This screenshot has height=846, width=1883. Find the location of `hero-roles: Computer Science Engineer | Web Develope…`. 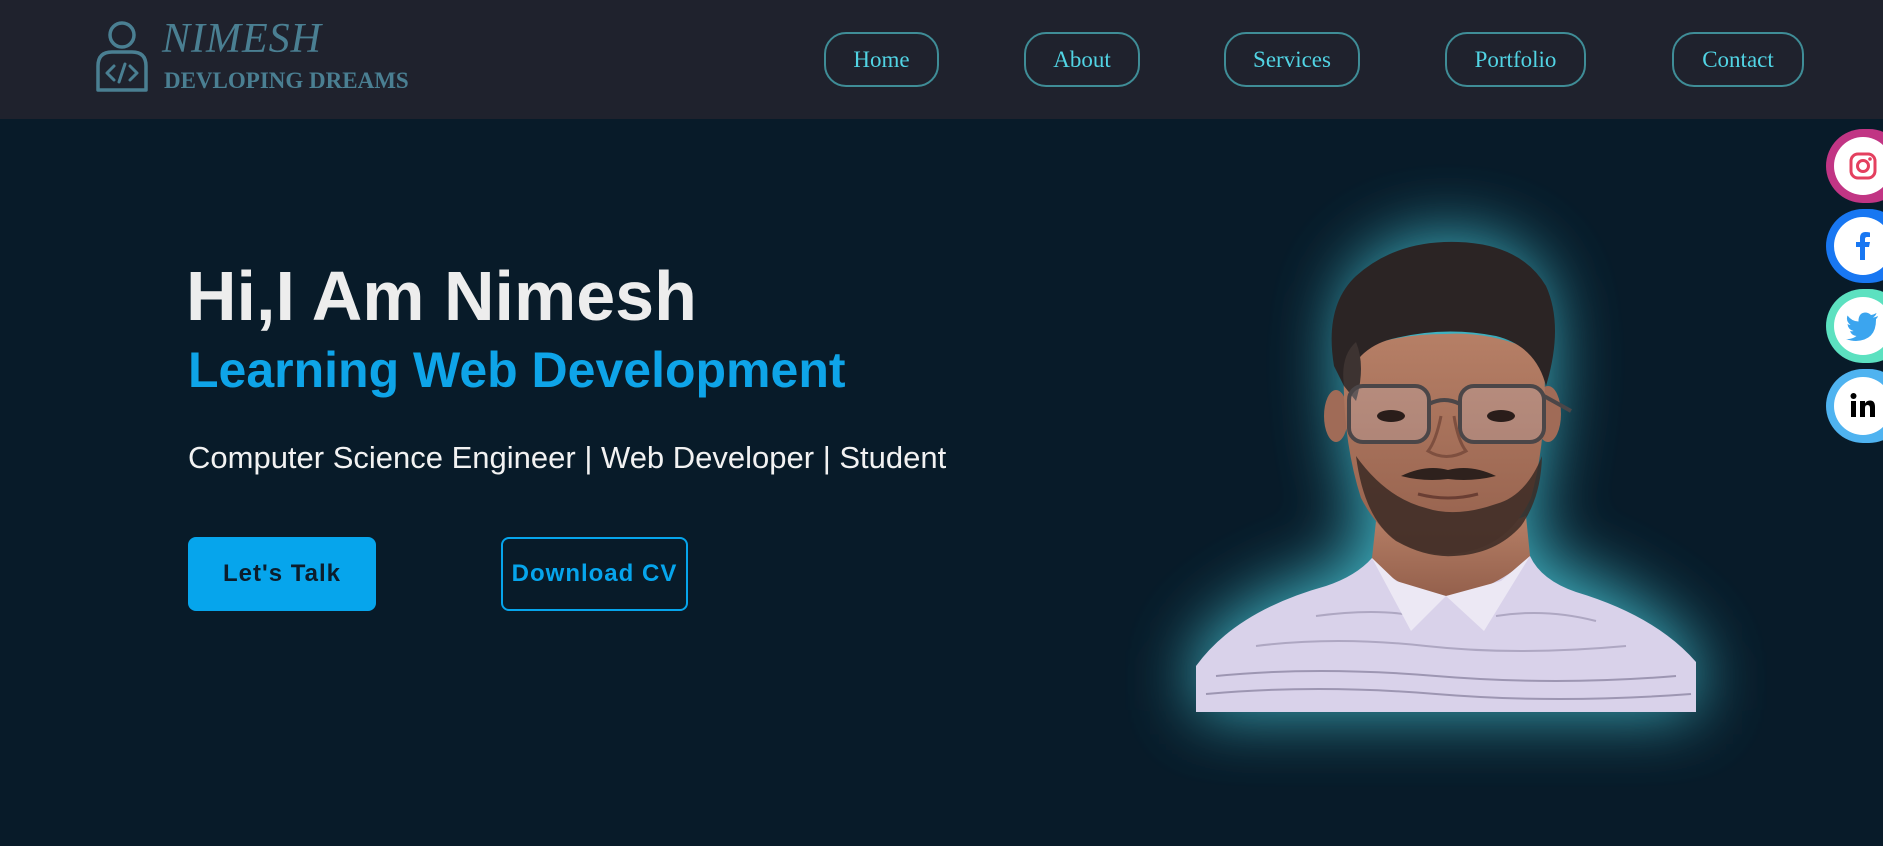

hero-roles: Computer Science Engineer | Web Develope… is located at coordinates (567, 457).